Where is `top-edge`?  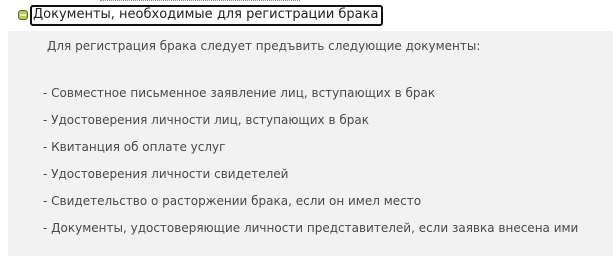
top-edge is located at coordinates (306, 1).